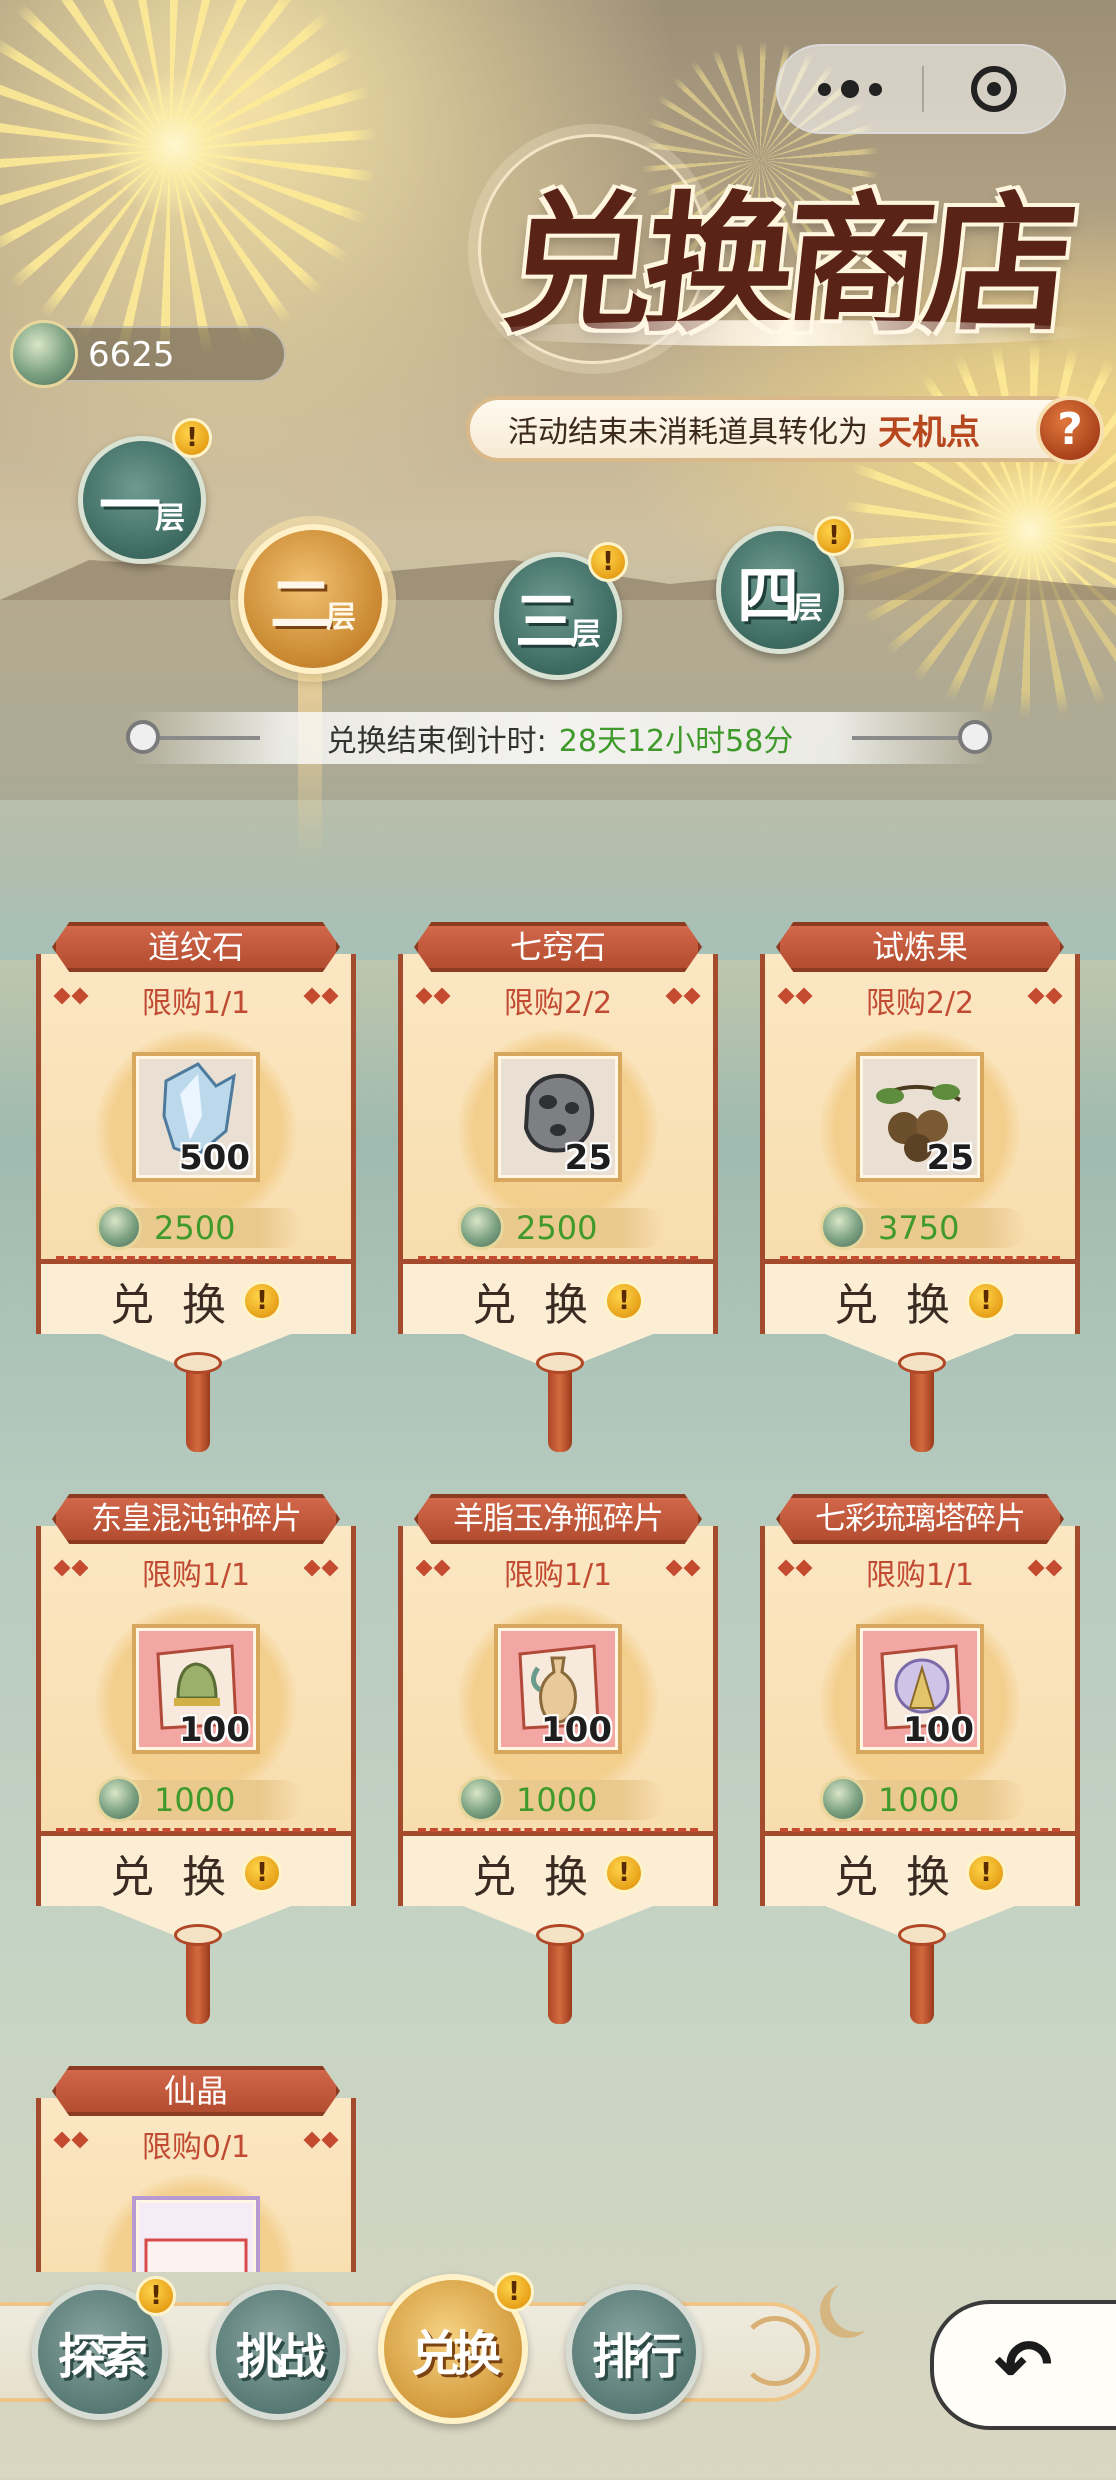 The width and height of the screenshot is (1116, 2480). I want to click on conversion-note-highlight: 天机点, so click(929, 432).